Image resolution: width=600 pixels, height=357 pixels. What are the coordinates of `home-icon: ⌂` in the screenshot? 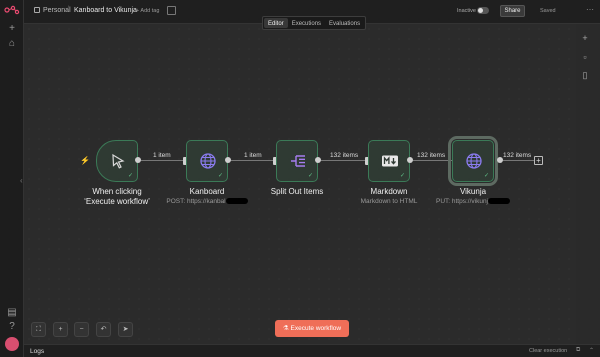 It's located at (12, 44).